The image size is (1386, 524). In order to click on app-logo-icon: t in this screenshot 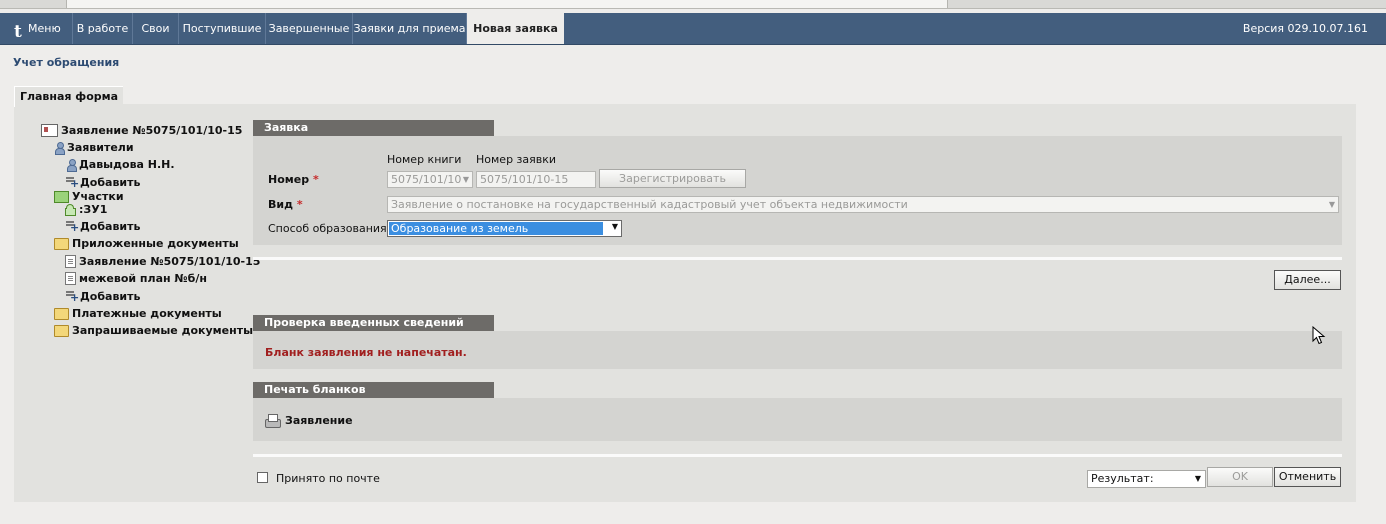, I will do `click(18, 32)`.